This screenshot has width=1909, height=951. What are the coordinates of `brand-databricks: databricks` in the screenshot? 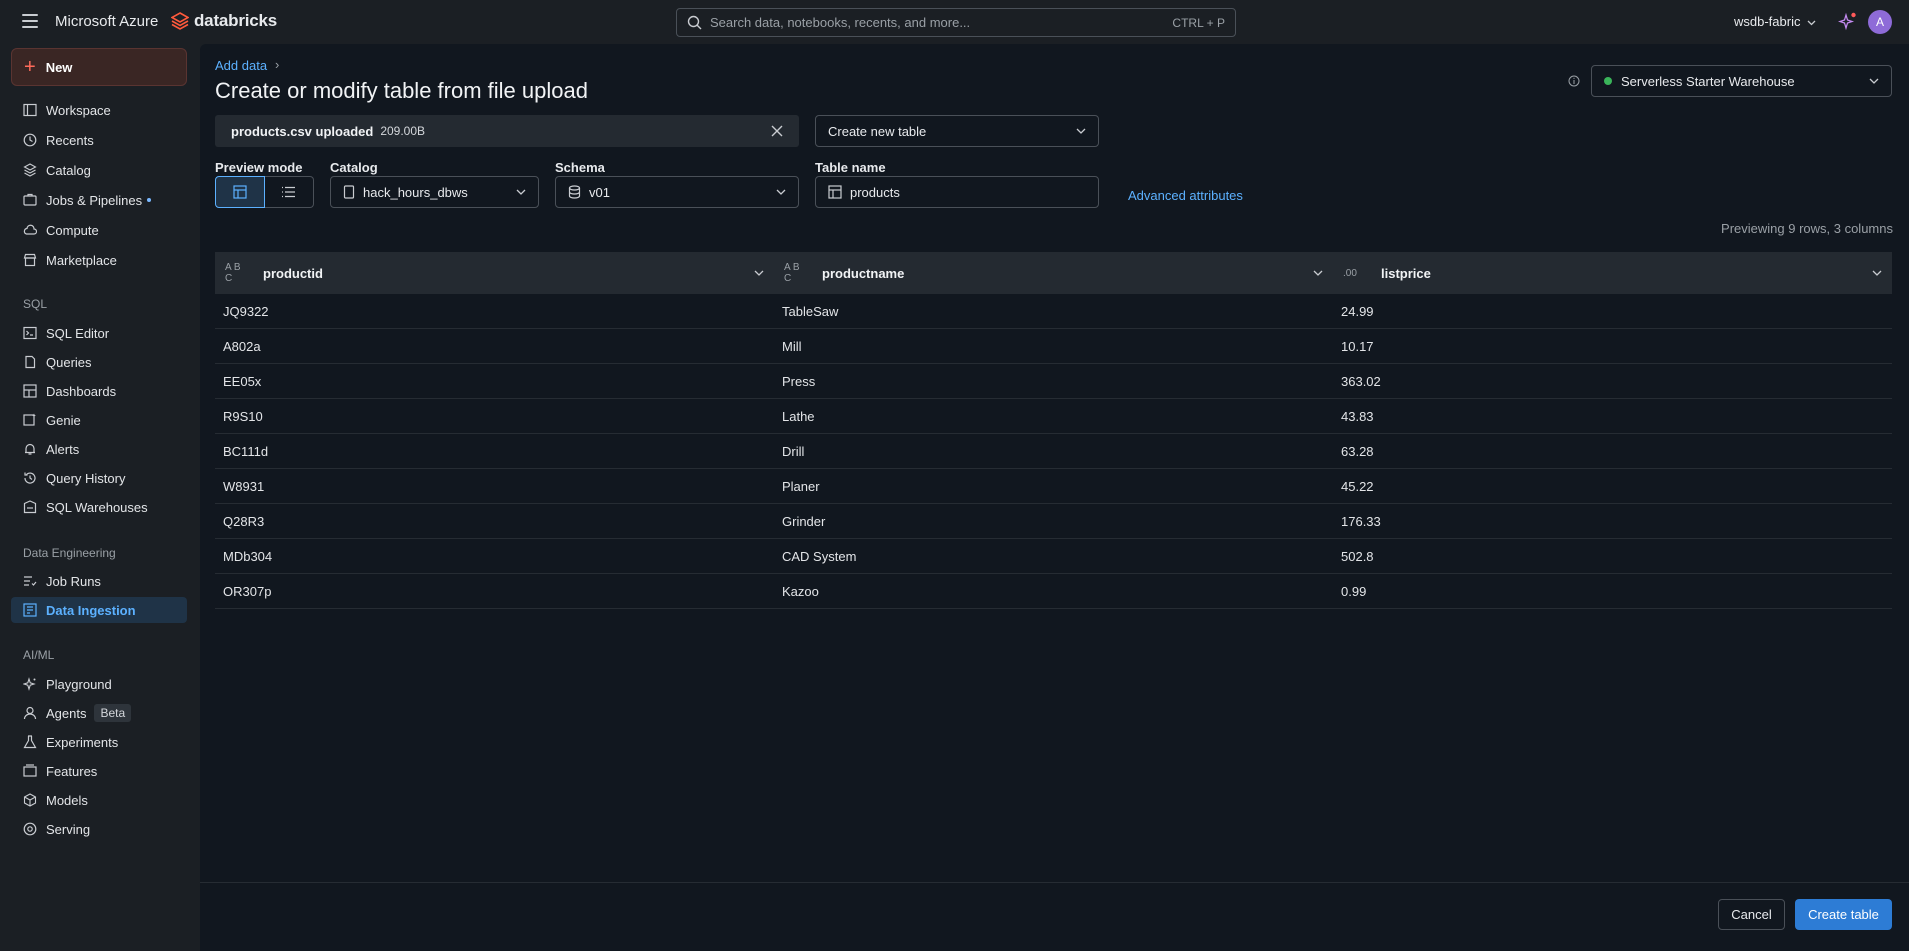 It's located at (224, 21).